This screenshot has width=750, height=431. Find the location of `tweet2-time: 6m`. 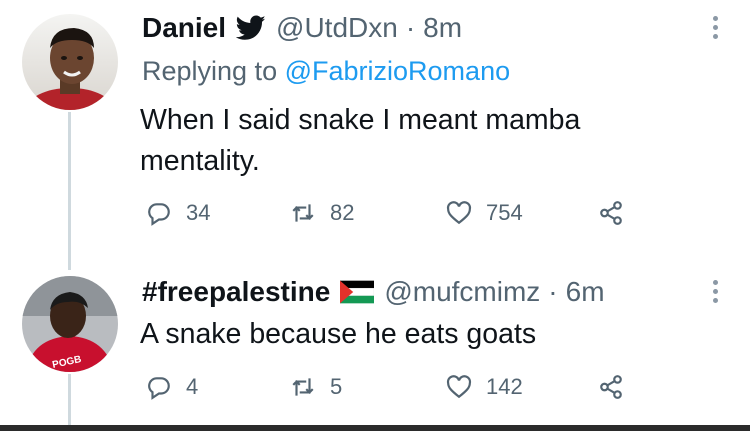

tweet2-time: 6m is located at coordinates (585, 292).